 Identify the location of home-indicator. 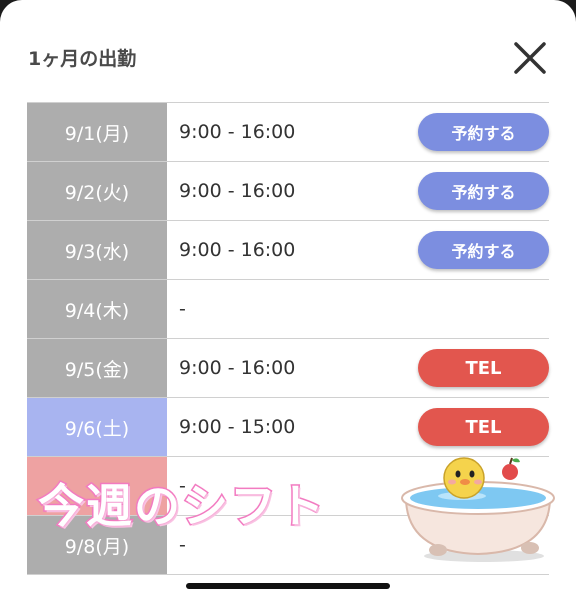
(288, 586).